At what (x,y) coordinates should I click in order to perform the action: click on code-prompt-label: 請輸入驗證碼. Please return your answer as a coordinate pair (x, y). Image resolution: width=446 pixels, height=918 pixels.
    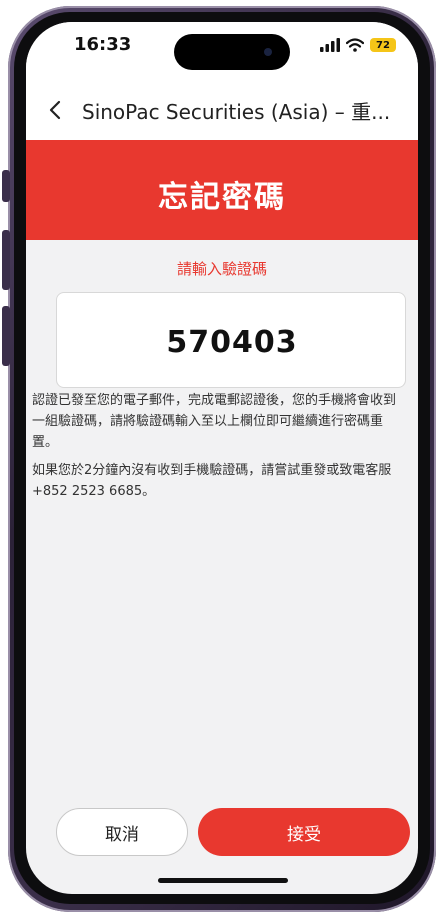
    Looking at the image, I should click on (221, 269).